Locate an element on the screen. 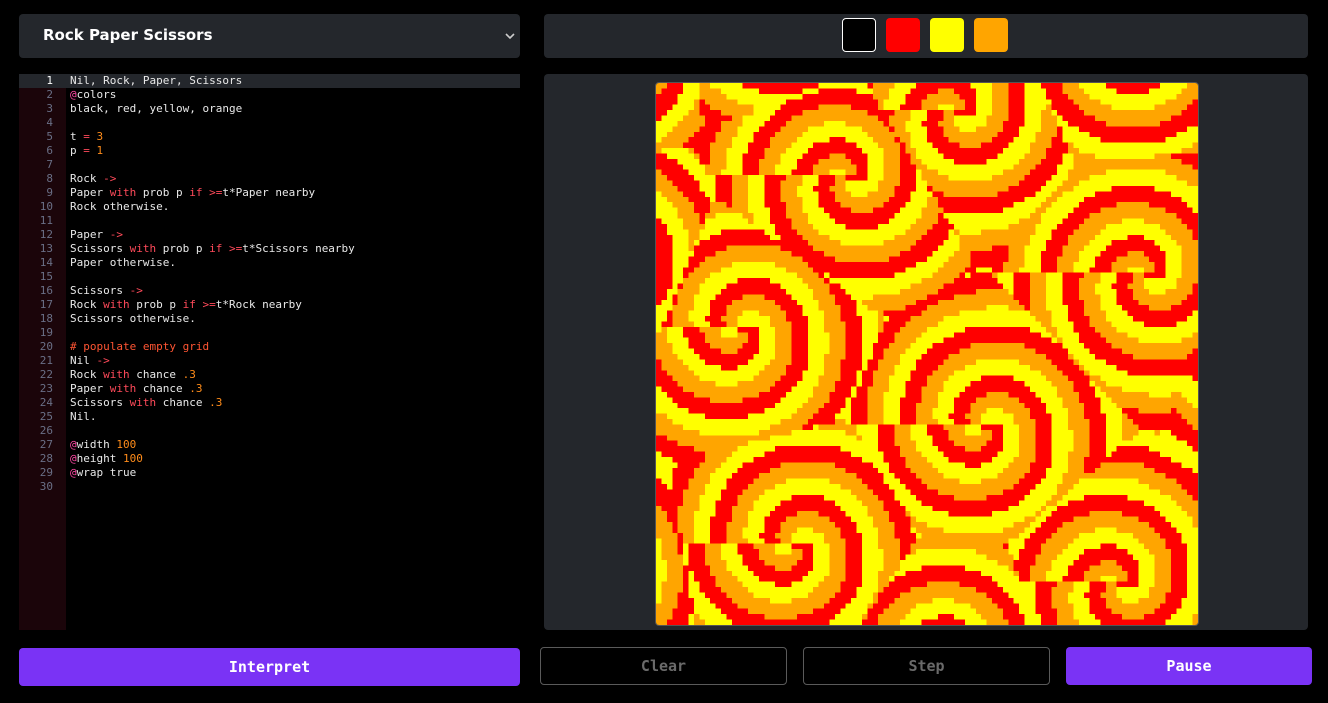 The width and height of the screenshot is (1328, 703). code-line-text: @height 100 is located at coordinates (106, 458).